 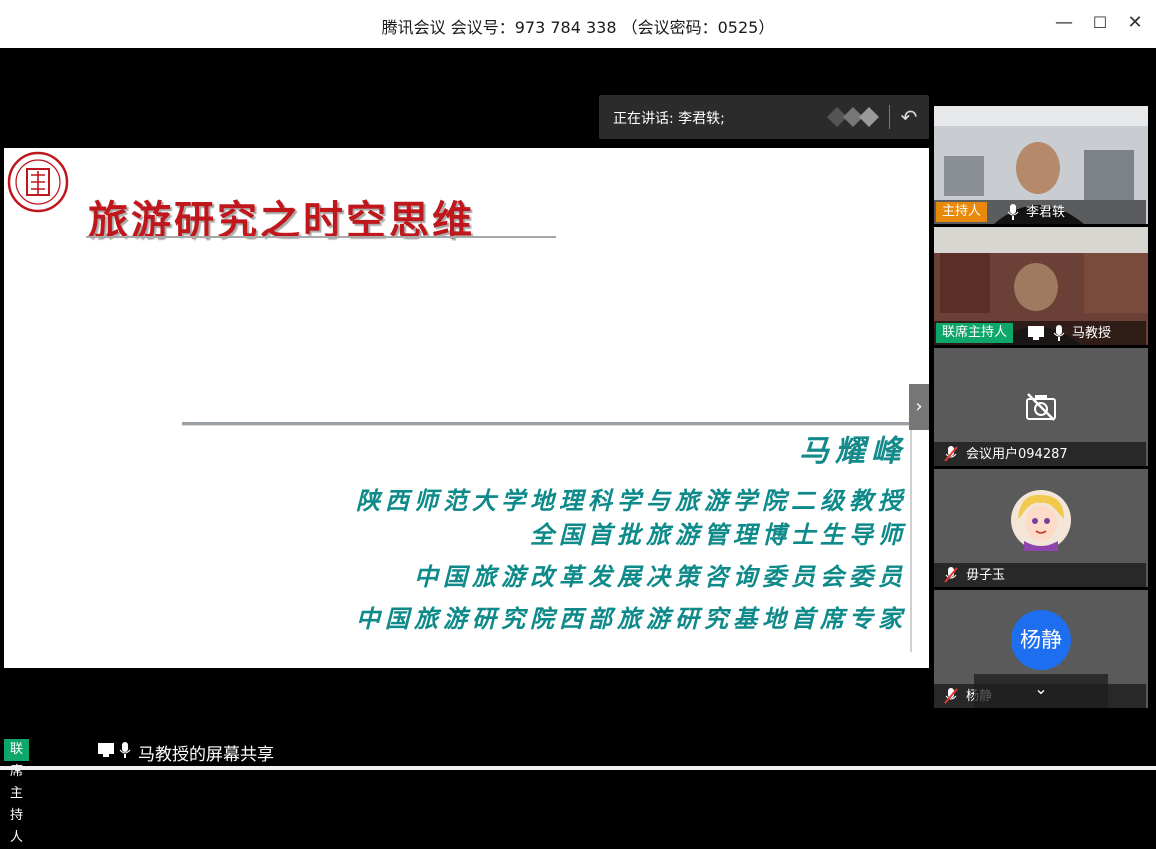 What do you see at coordinates (321, 237) in the screenshot?
I see `title-underline` at bounding box center [321, 237].